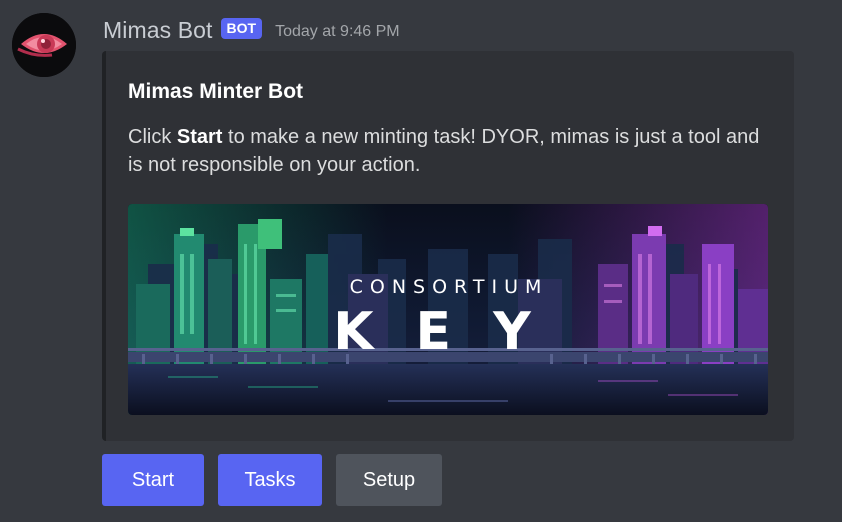 Image resolution: width=842 pixels, height=522 pixels. I want to click on start-button: Start, so click(153, 480).